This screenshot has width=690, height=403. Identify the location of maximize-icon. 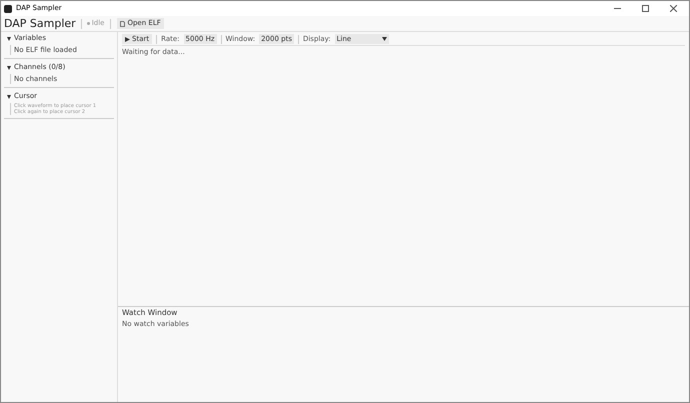
(645, 8).